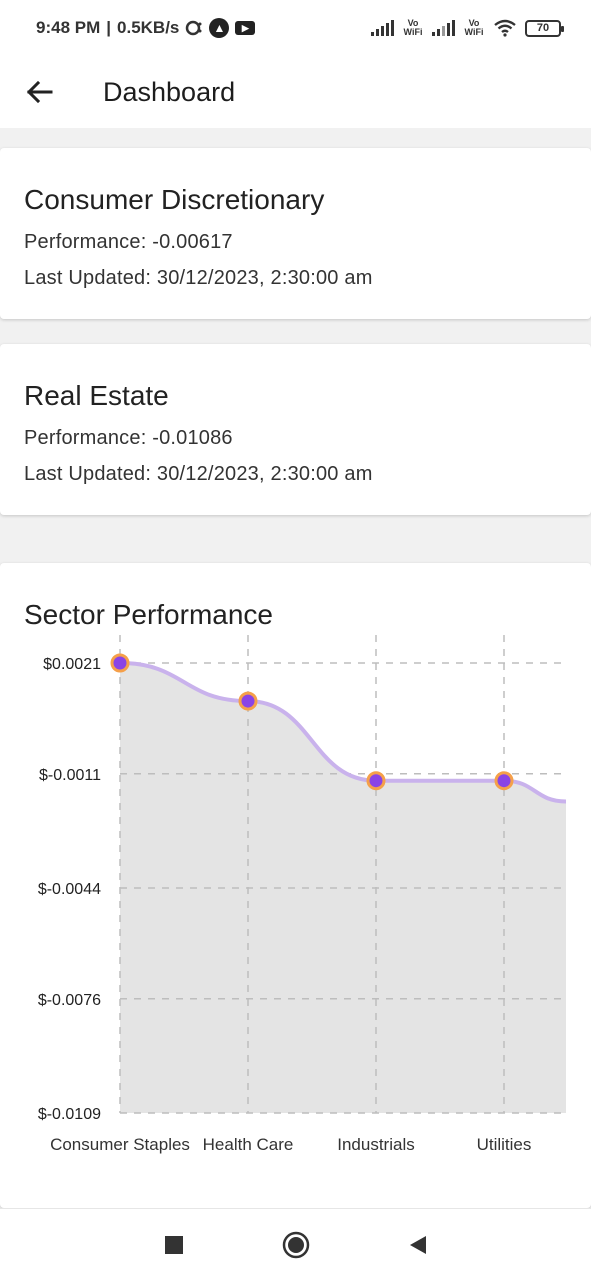  What do you see at coordinates (295, 92) in the screenshot?
I see `app-bar: Dashboard` at bounding box center [295, 92].